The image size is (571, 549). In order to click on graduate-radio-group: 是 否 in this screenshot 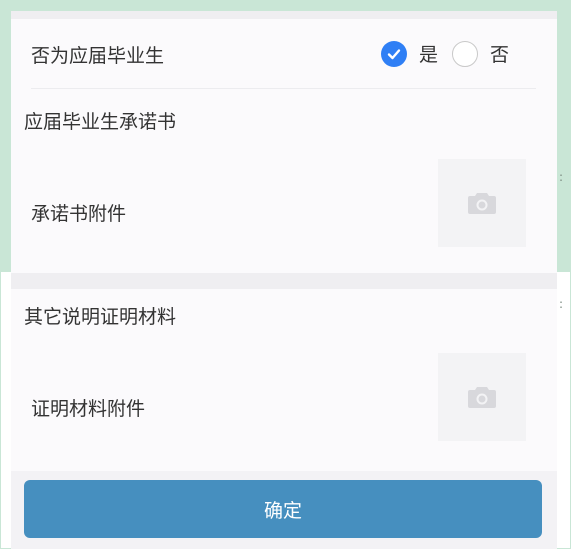, I will do `click(445, 53)`.